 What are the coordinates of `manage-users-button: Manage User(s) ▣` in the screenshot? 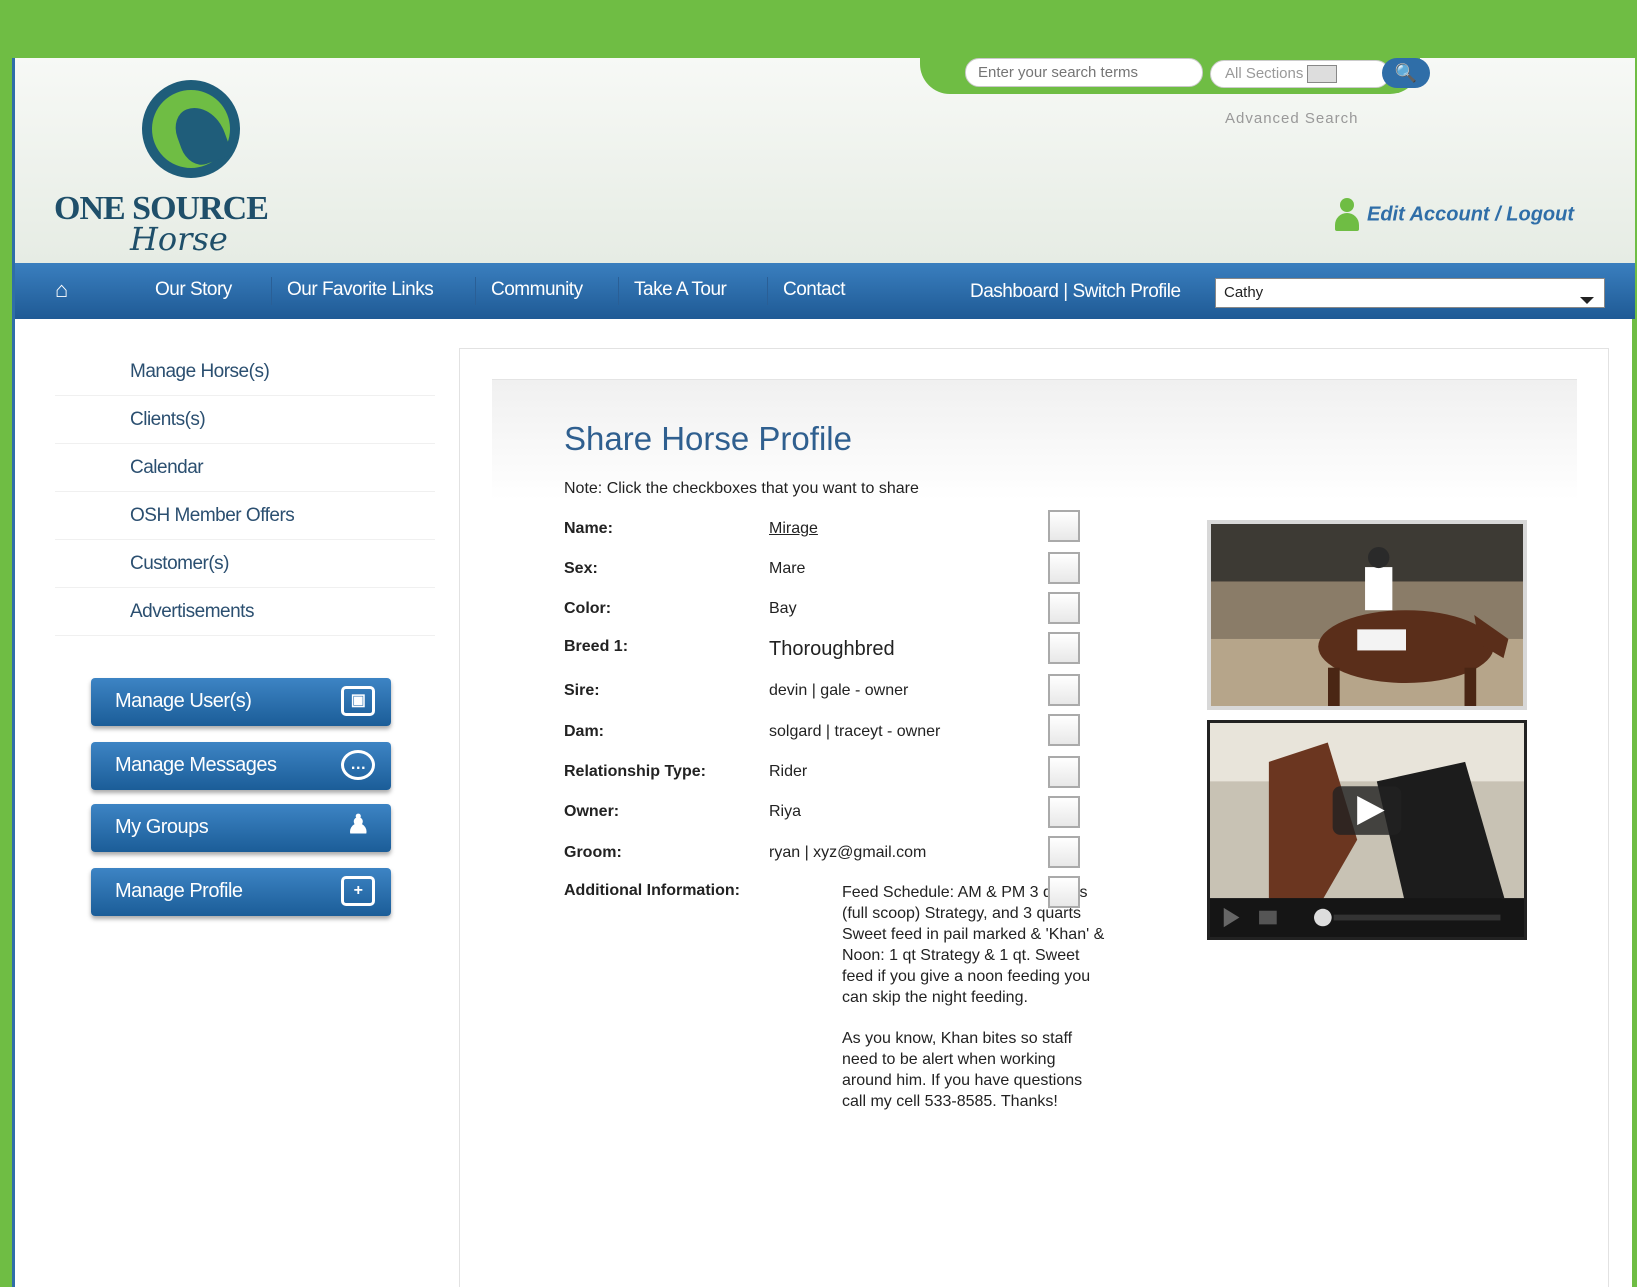 It's located at (241, 702).